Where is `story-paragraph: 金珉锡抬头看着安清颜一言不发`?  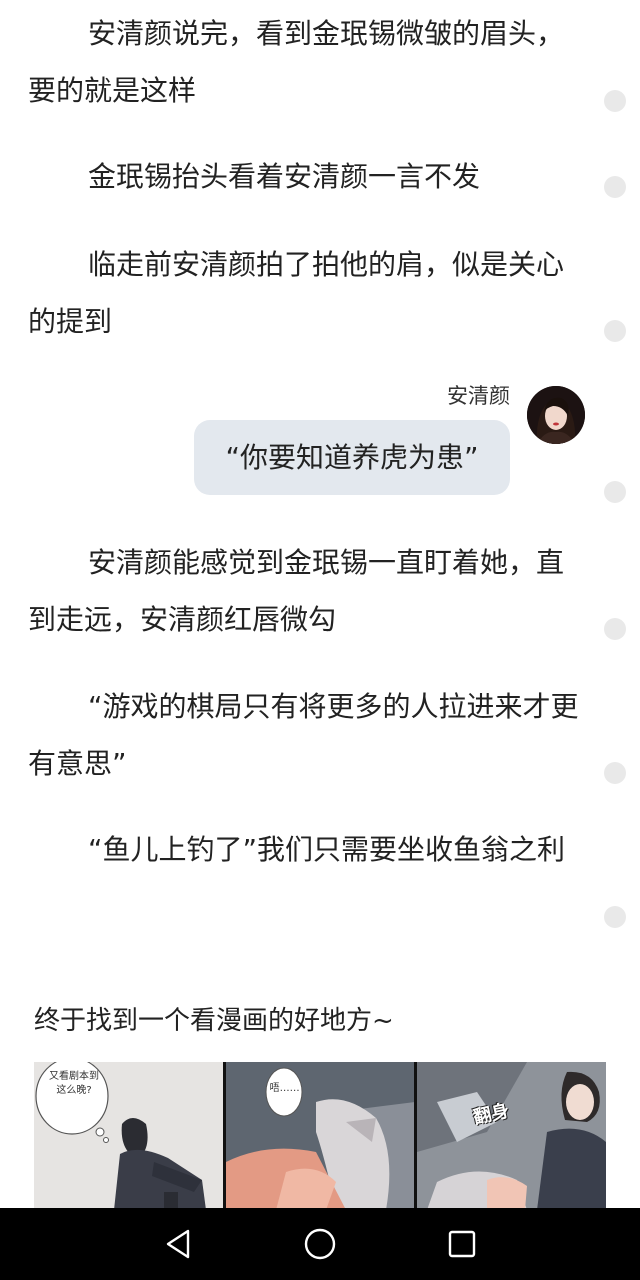 story-paragraph: 金珉锡抬头看着安清颜一言不发 is located at coordinates (284, 176).